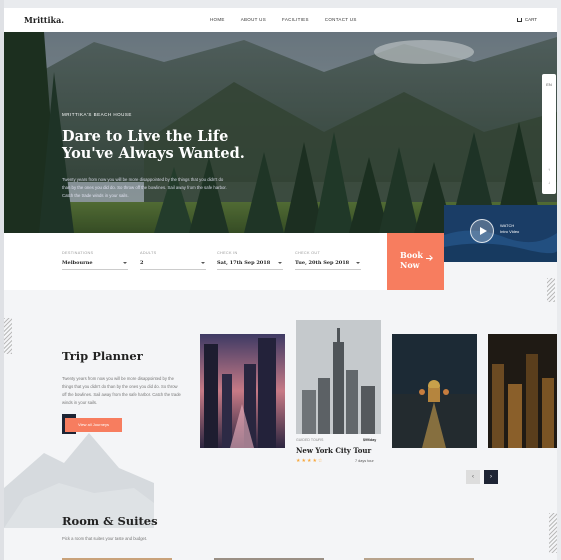 This screenshot has height=560, width=561. I want to click on nav-item-facilities: FACILITIES, so click(295, 19).